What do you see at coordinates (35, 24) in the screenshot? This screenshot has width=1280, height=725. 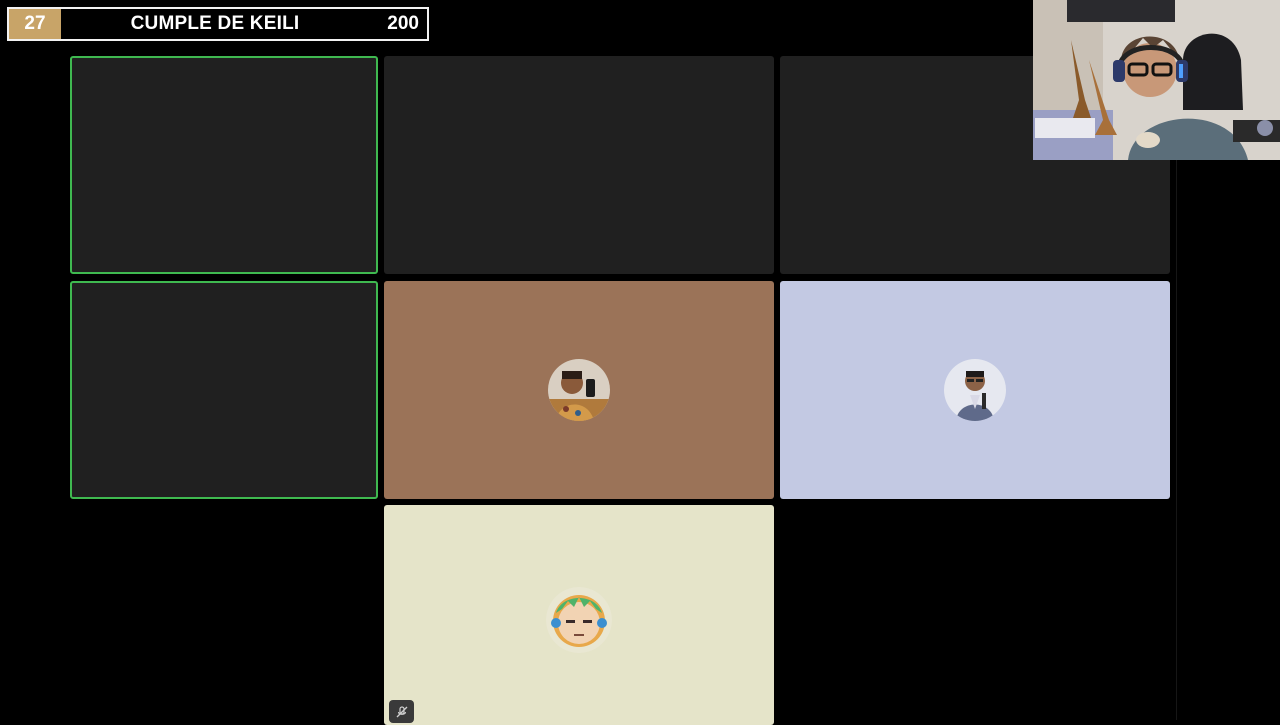 I see `banner-count: 27` at bounding box center [35, 24].